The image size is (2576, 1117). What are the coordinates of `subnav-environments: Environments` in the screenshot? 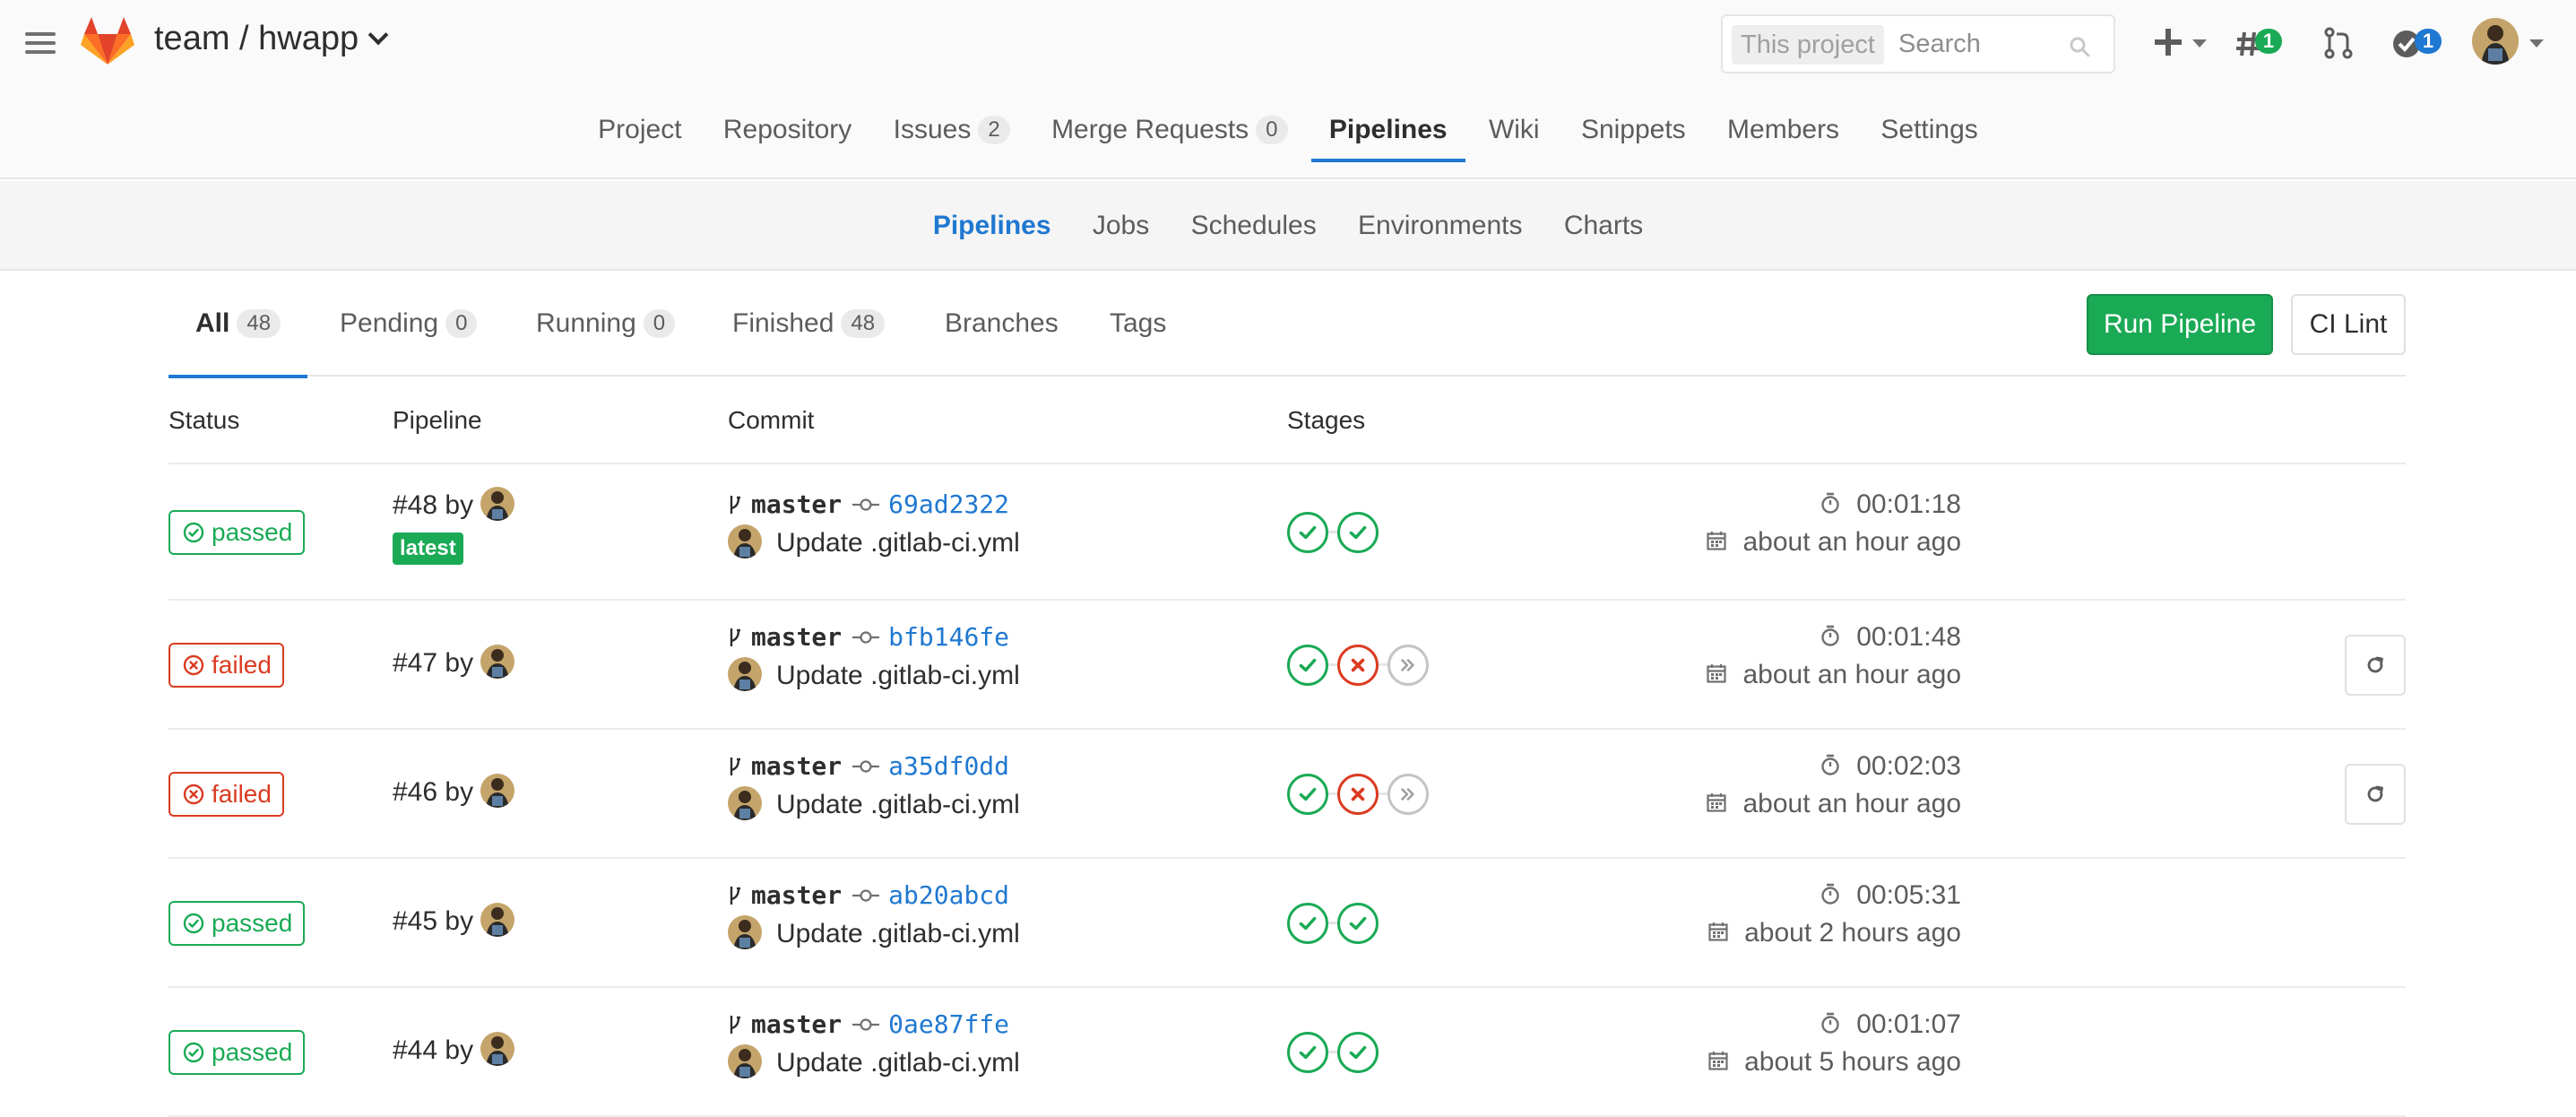 It's located at (1440, 226).